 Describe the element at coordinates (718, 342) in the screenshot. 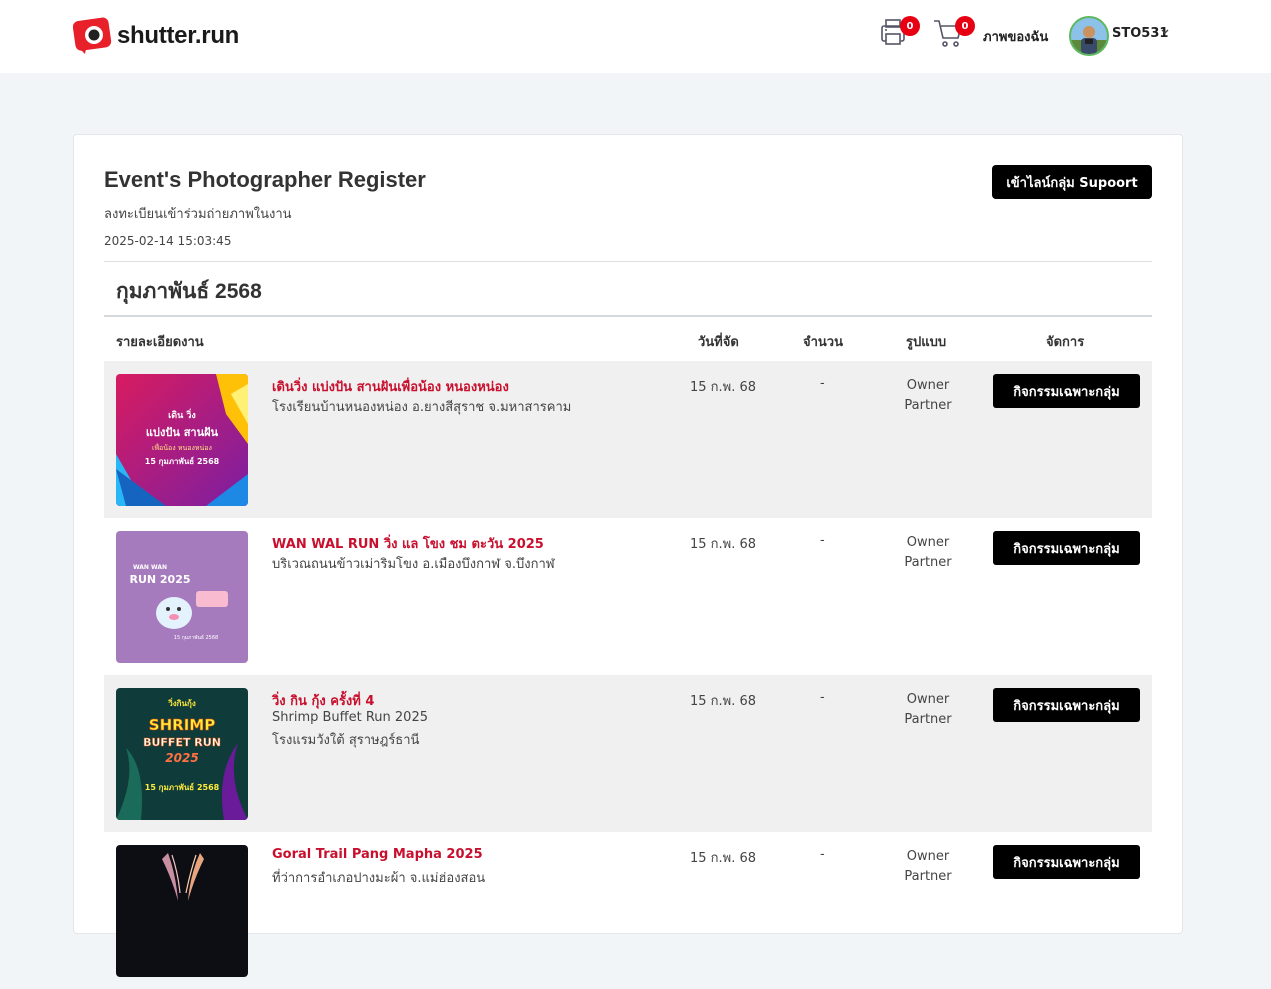

I see `header-date: วันที่จัด` at that location.